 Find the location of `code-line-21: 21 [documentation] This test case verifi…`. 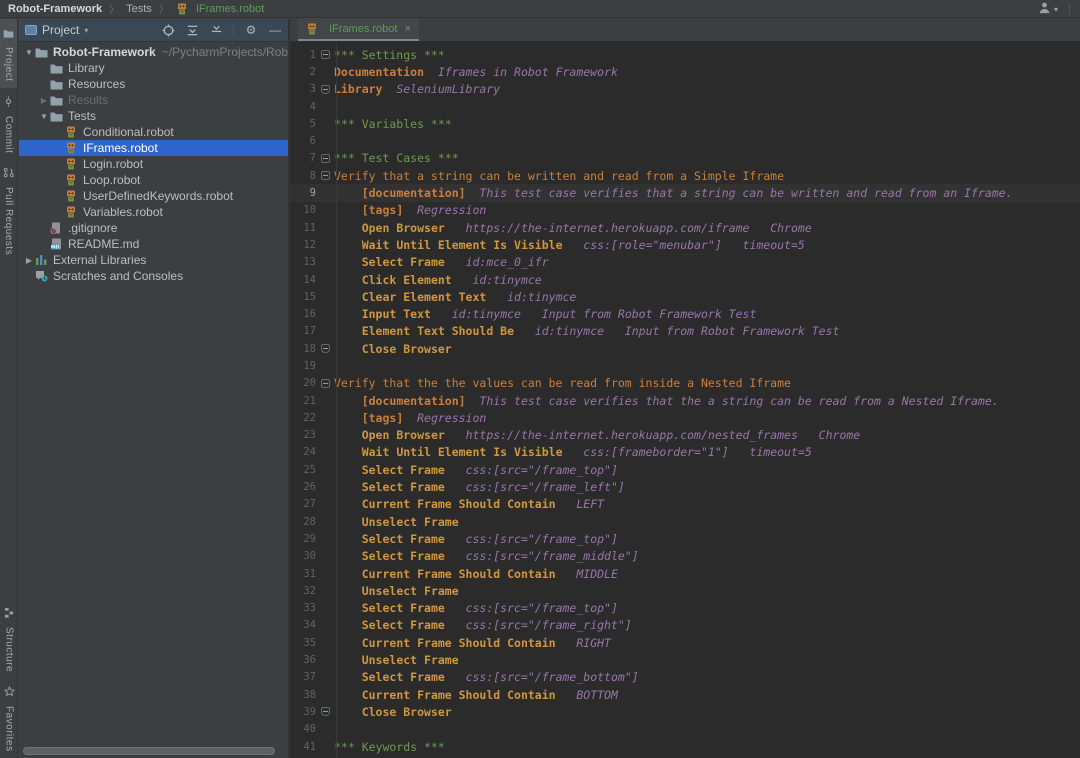

code-line-21: 21 [documentation] This test case verifi… is located at coordinates (685, 400).